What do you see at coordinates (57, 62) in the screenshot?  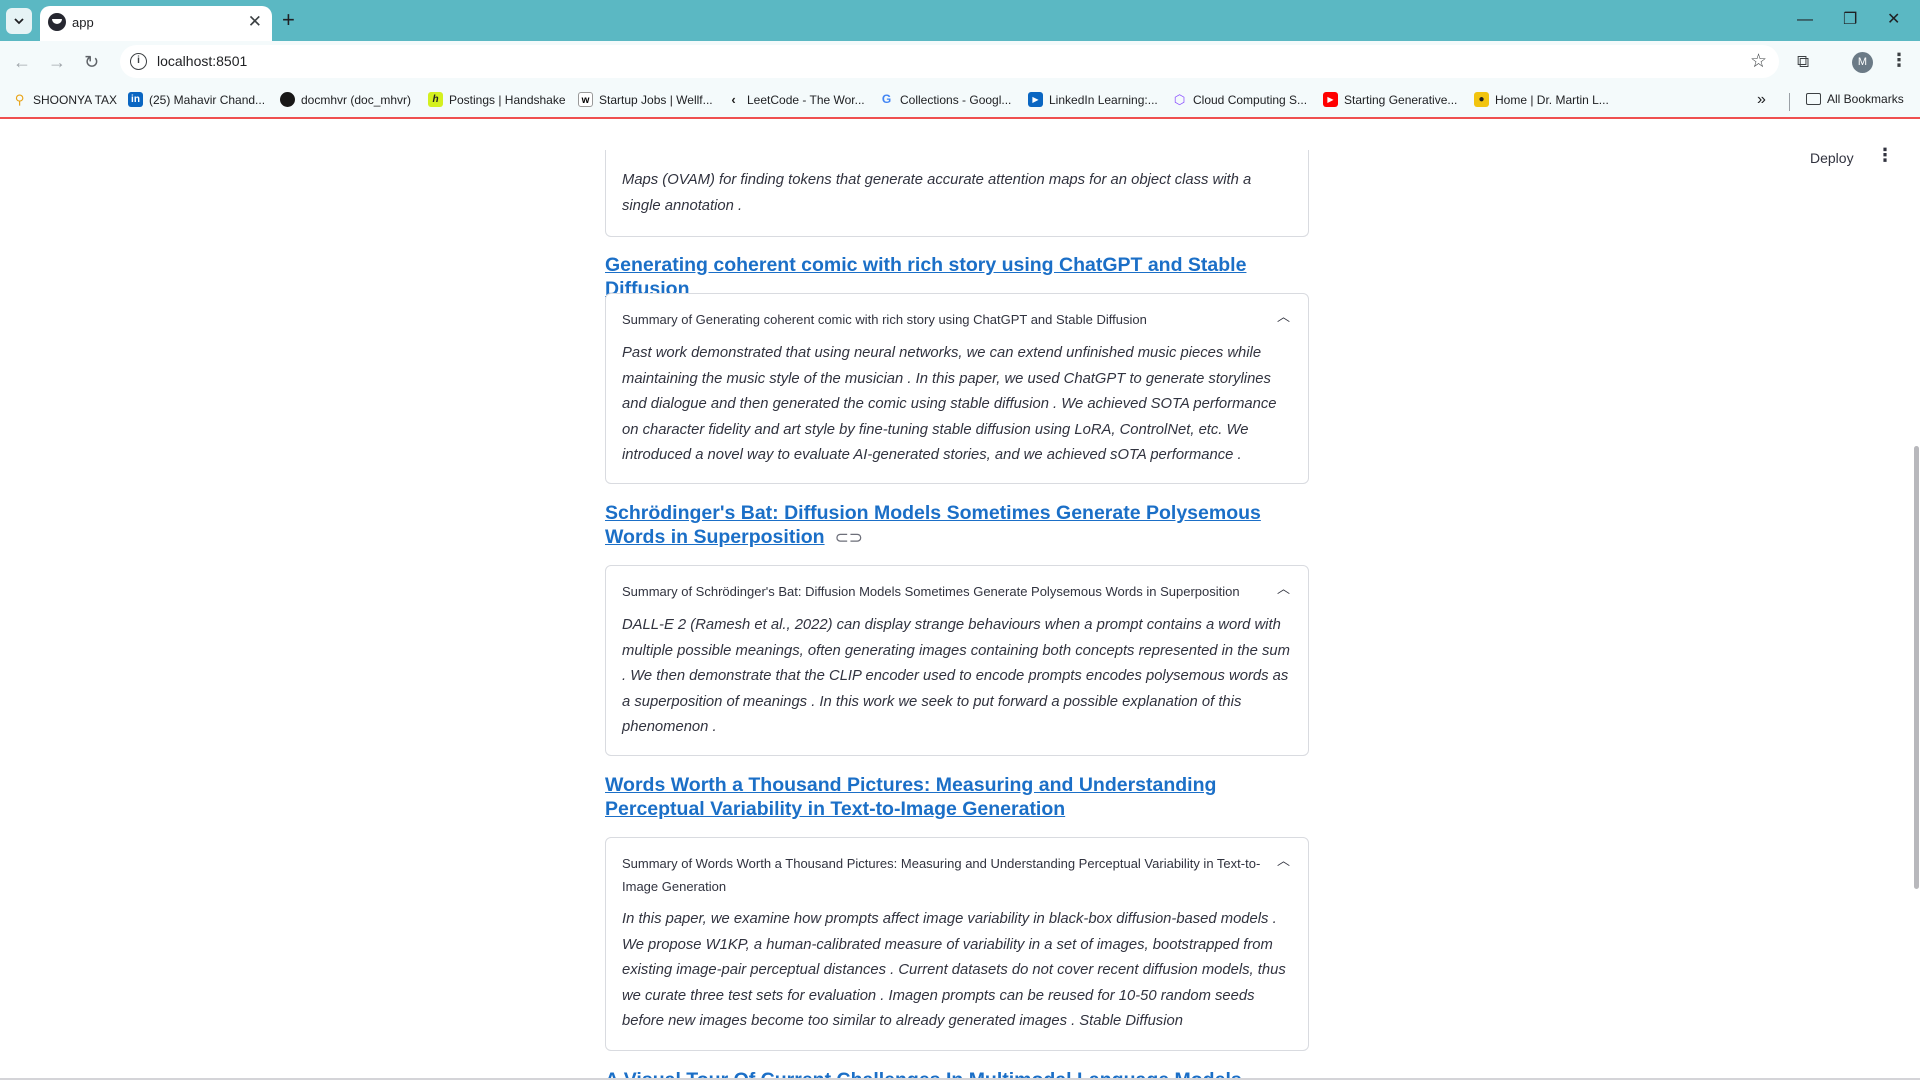 I see `forward-arrow-icon: →` at bounding box center [57, 62].